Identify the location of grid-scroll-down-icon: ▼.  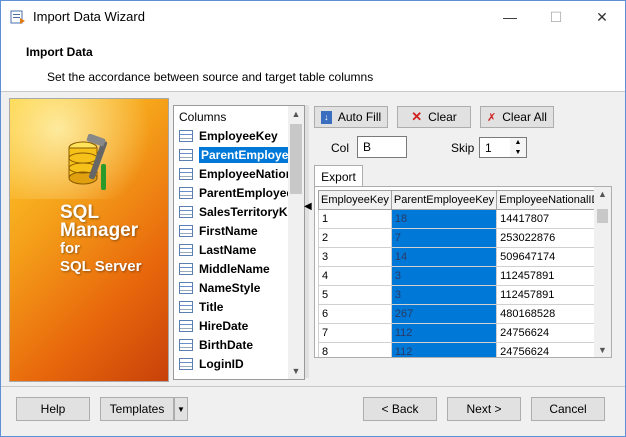
(602, 350).